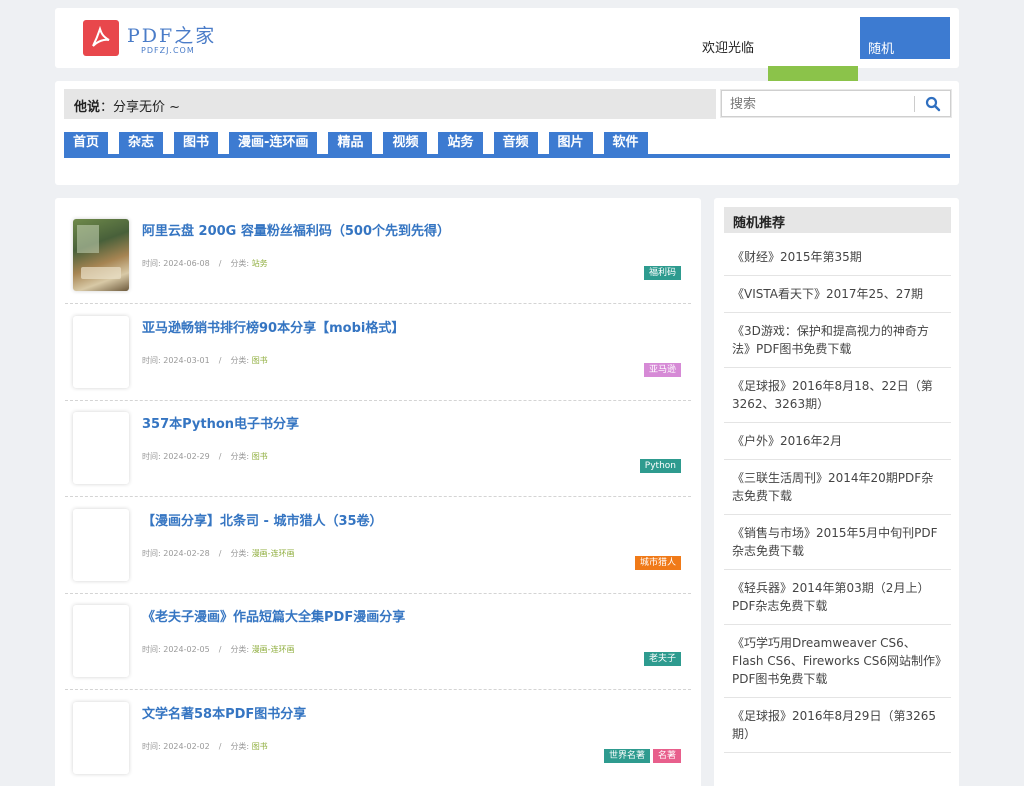  What do you see at coordinates (837, 220) in the screenshot?
I see `sidebar-title: 随机推荐` at bounding box center [837, 220].